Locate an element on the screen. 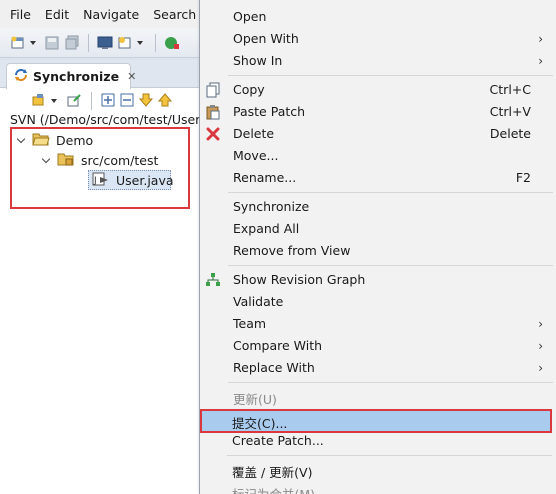  menu-label: 更新(U) is located at coordinates (255, 399).